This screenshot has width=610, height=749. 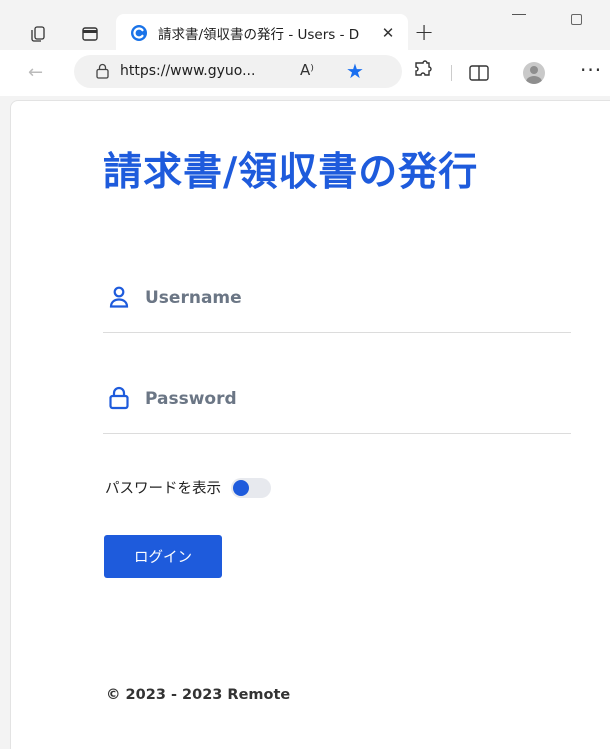 I want to click on login-button: ログイン, so click(x=163, y=556).